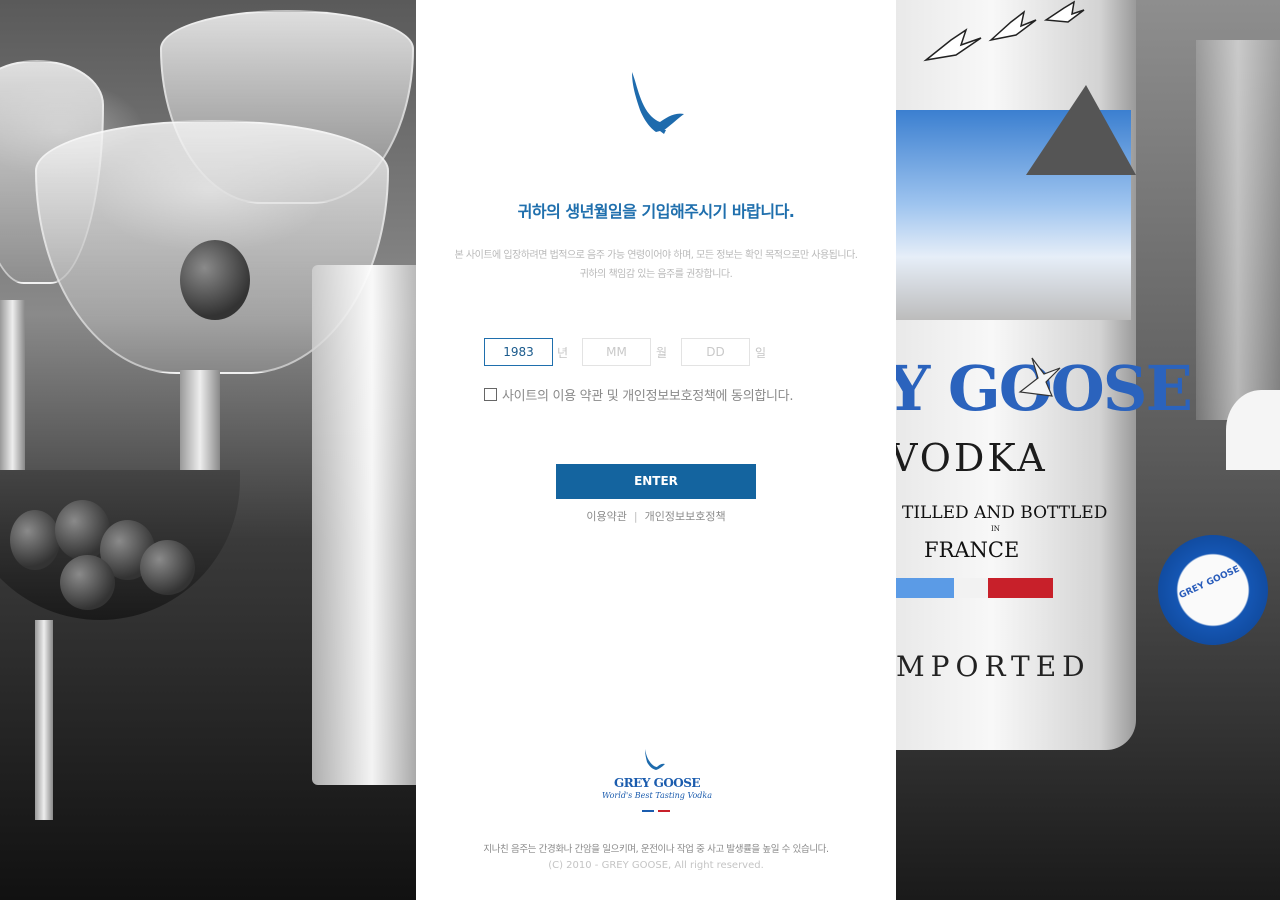 Image resolution: width=1280 pixels, height=900 pixels. I want to click on terms-link: 이용약관, so click(606, 516).